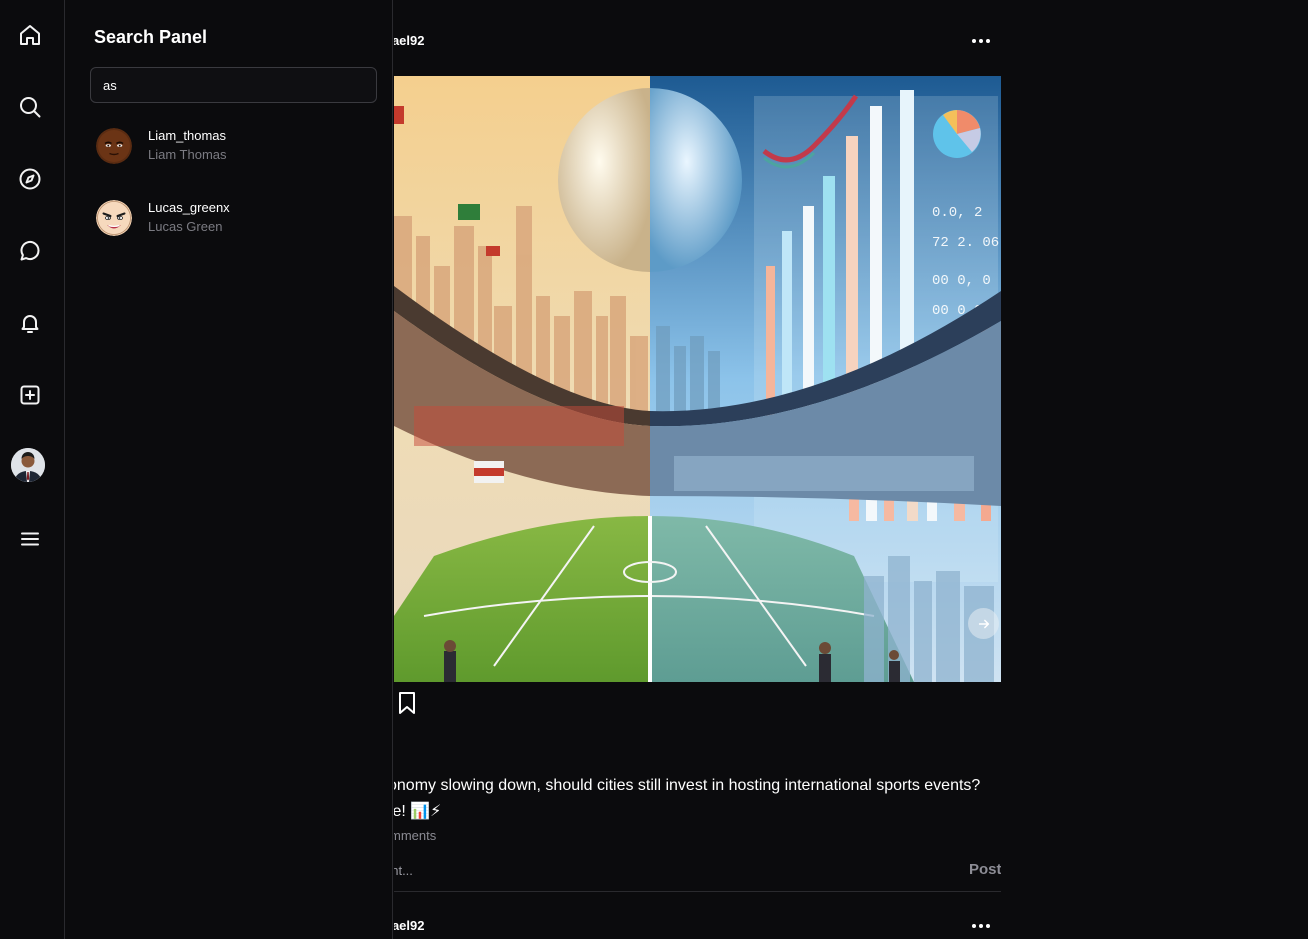 The height and width of the screenshot is (939, 1308). Describe the element at coordinates (697, 891) in the screenshot. I see `post-divider` at that location.